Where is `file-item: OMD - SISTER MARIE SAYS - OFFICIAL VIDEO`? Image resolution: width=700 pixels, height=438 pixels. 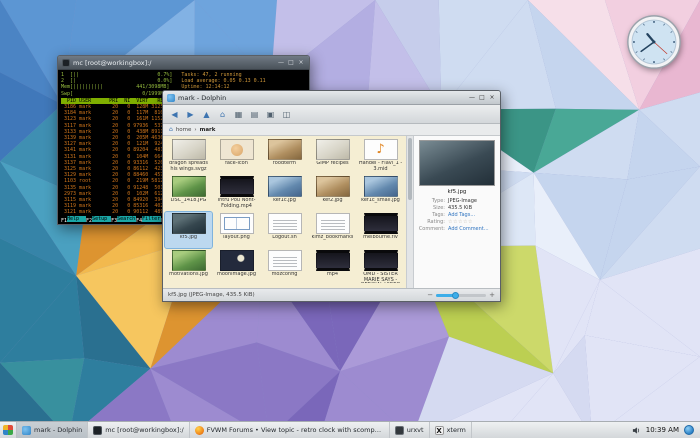 file-item: OMD - SISTER MARIE SAYS - OFFICIAL VIDEO is located at coordinates (380, 267).